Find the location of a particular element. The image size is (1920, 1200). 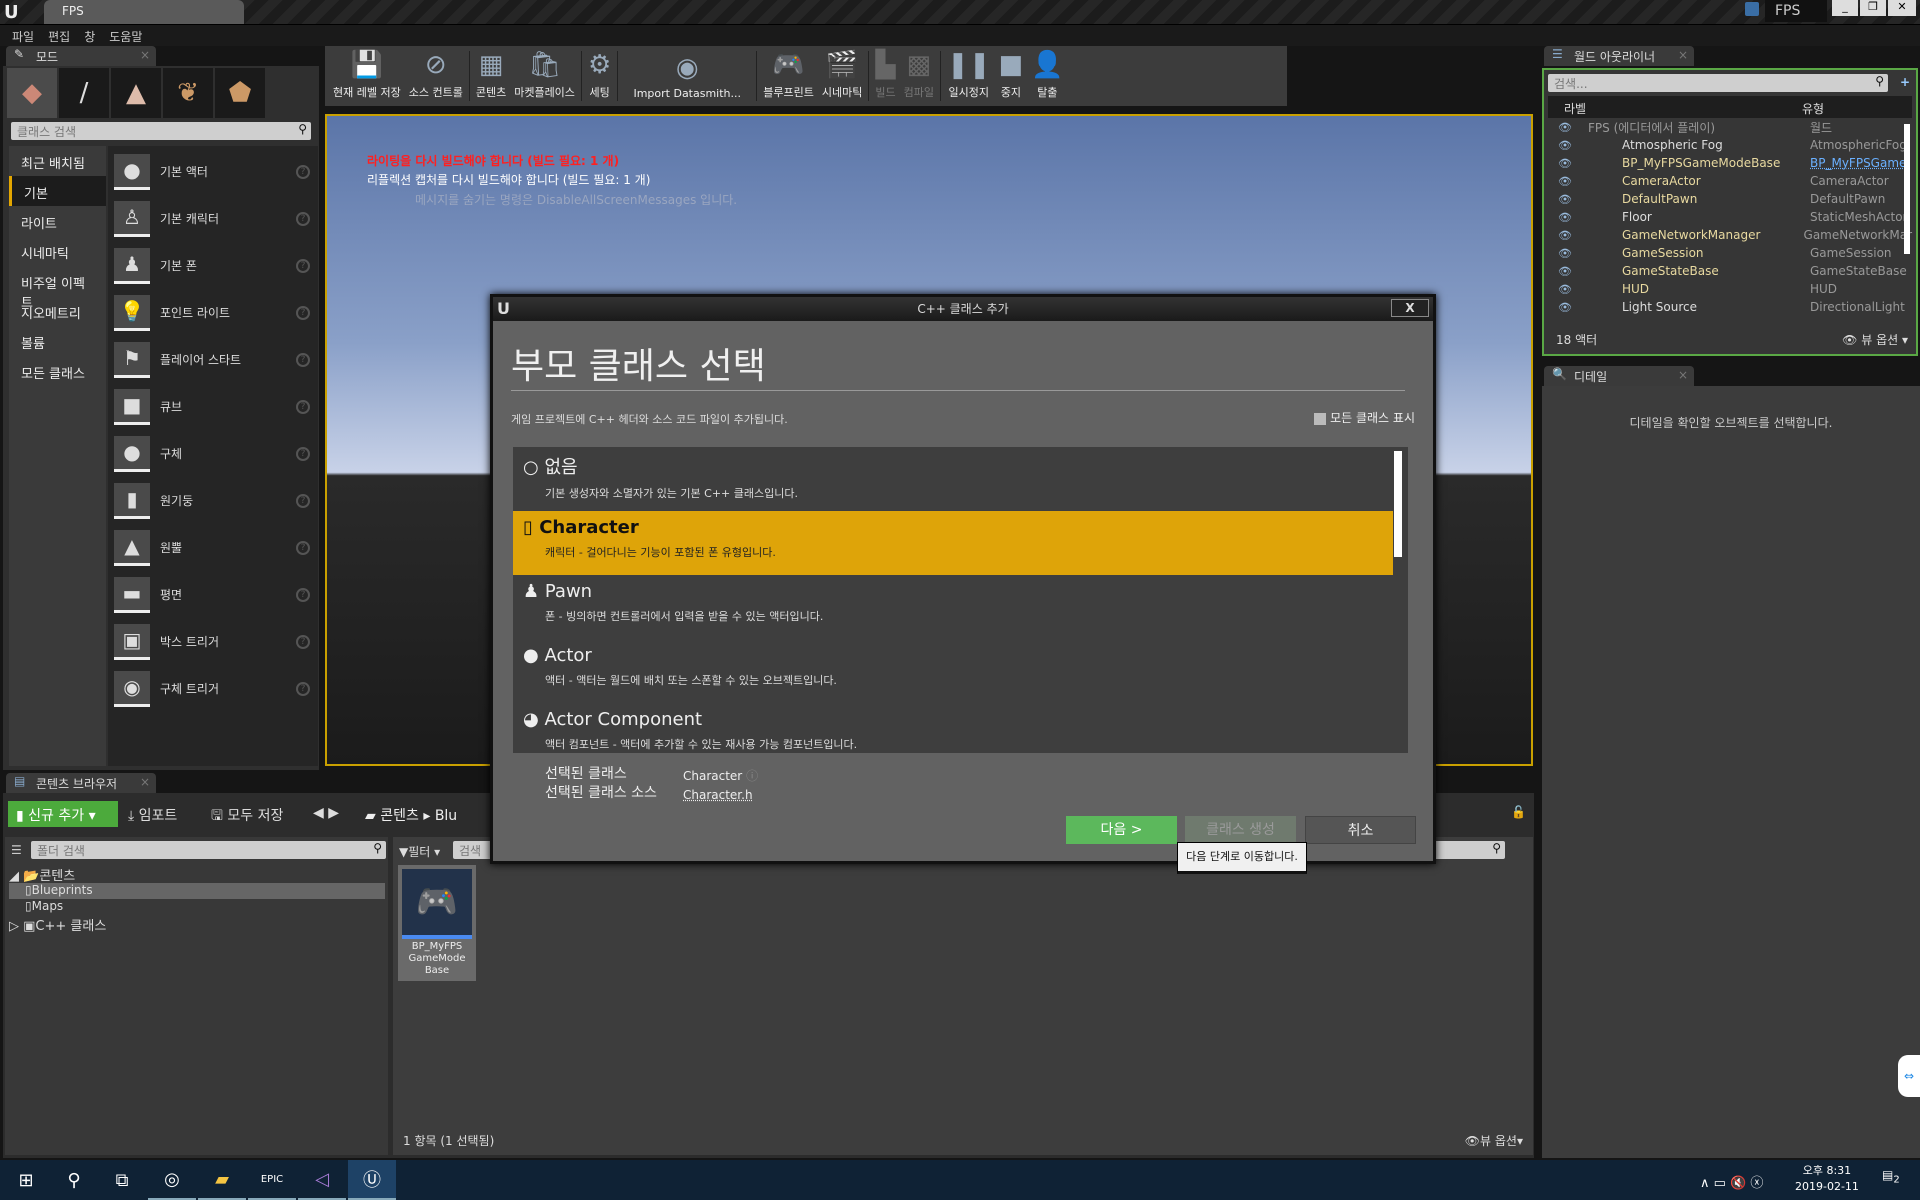

save-all-button: 🖫 모두 저장 is located at coordinates (247, 817).